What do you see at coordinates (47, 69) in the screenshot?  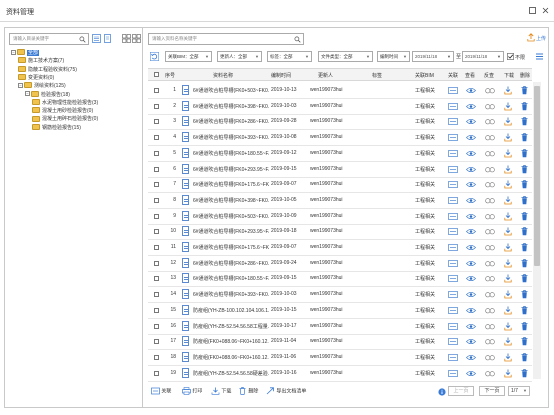 I see `tree-item: 隐蔽工程验收资料(75)` at bounding box center [47, 69].